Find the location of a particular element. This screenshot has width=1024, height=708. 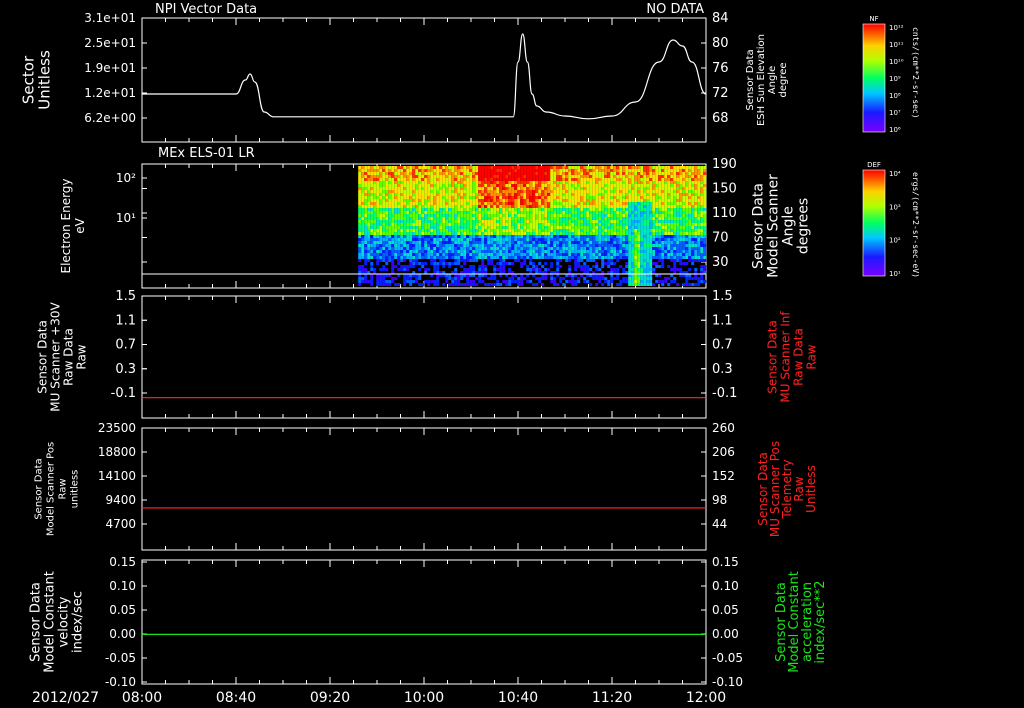

axis-label-line: Sensor Data is located at coordinates (773, 357).